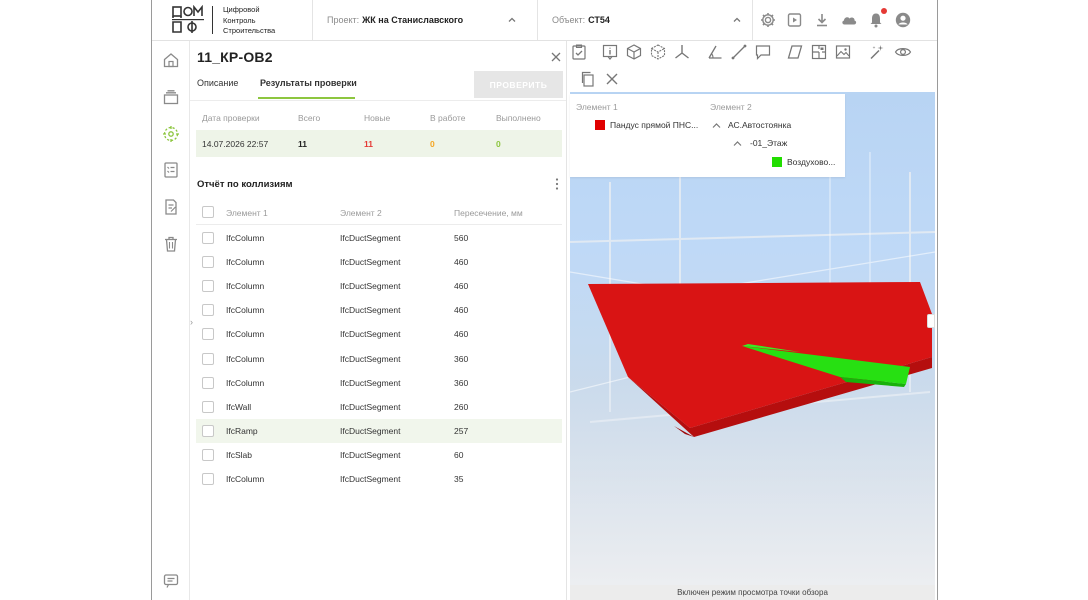 The image size is (1088, 600). I want to click on axes-icon, so click(682, 52).